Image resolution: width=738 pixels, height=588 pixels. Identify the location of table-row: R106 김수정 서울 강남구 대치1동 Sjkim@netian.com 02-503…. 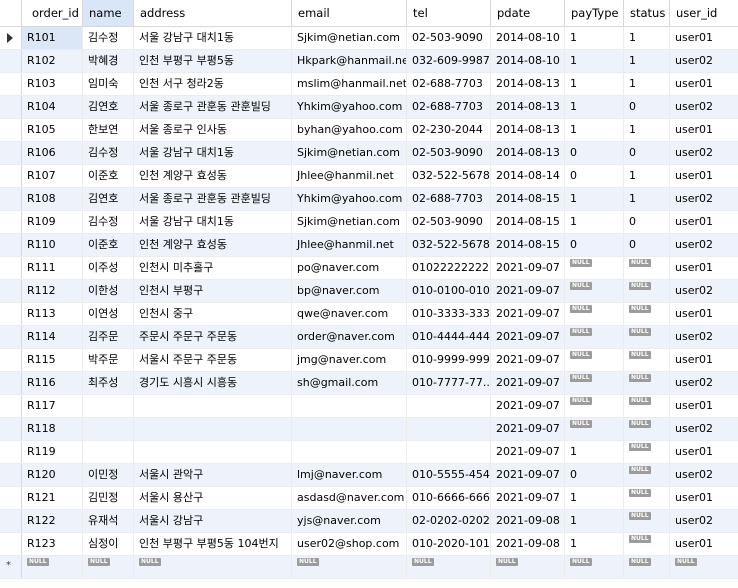
(369, 153).